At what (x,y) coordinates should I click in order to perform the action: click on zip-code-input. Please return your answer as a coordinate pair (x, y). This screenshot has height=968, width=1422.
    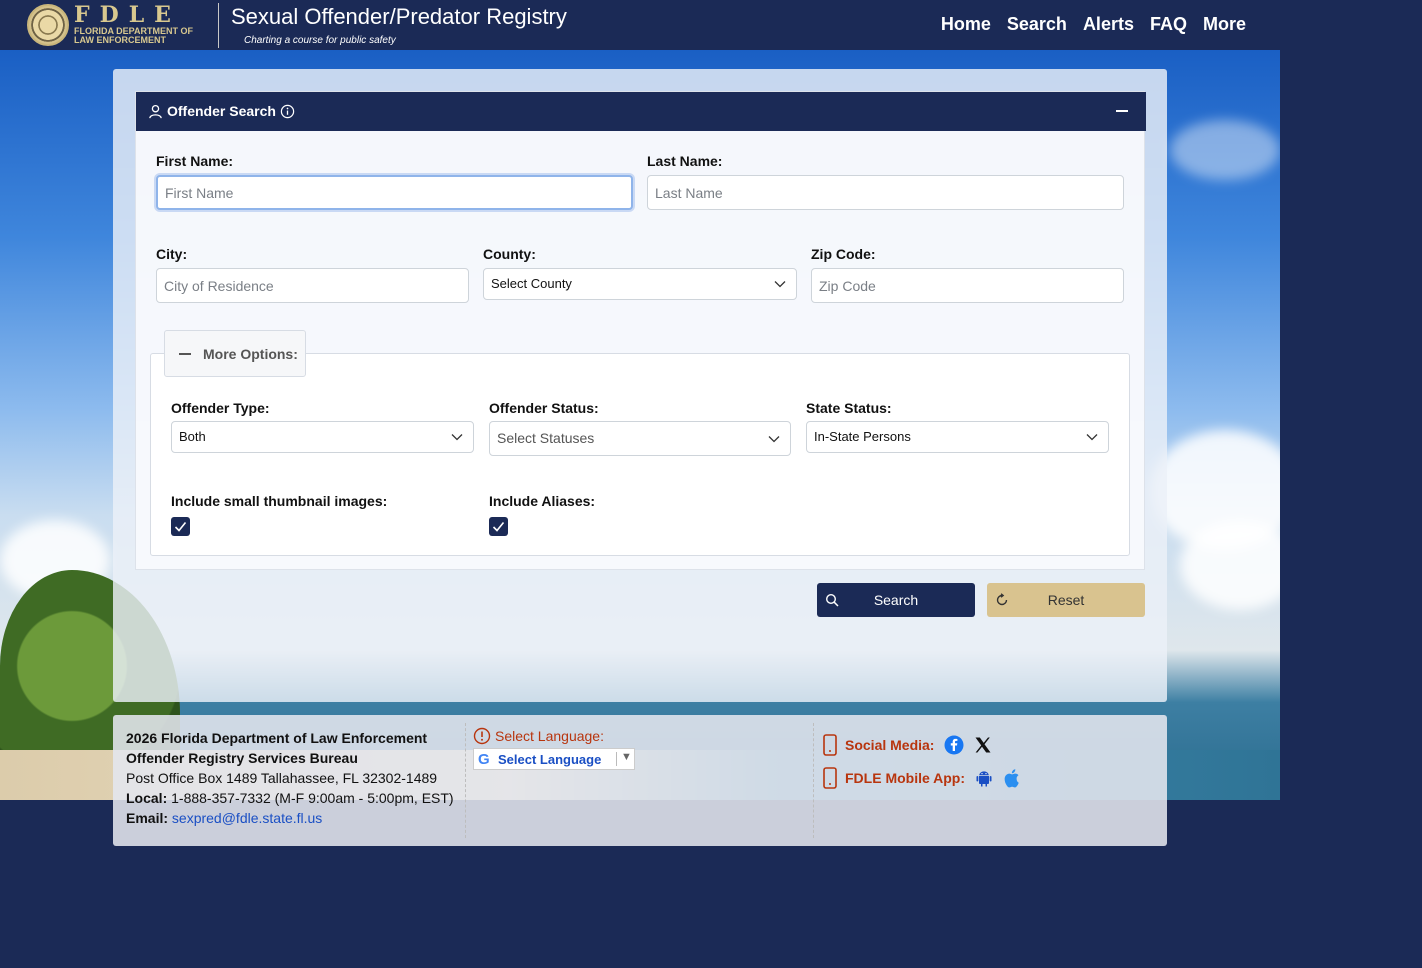
    Looking at the image, I should click on (967, 285).